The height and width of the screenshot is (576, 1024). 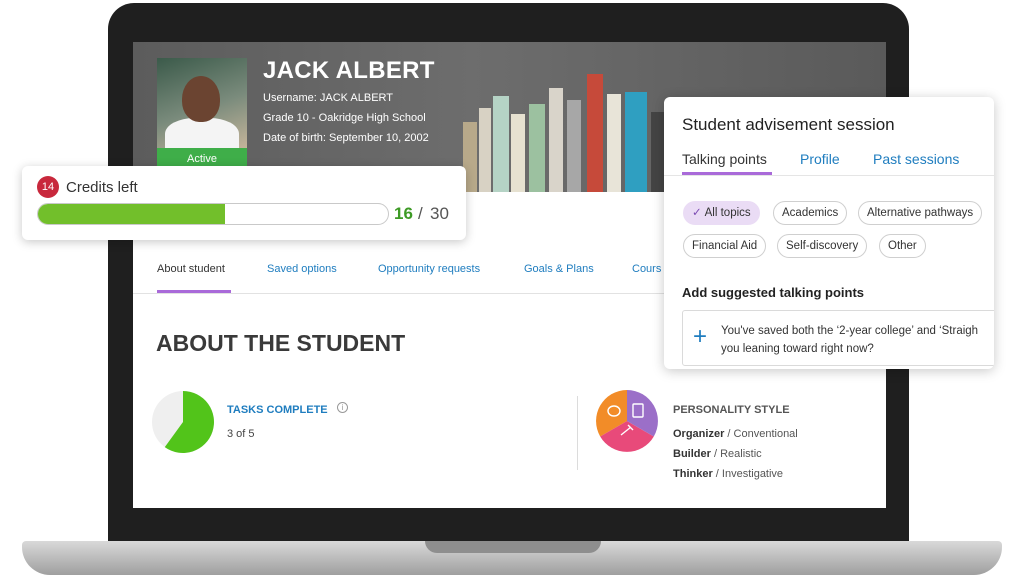 What do you see at coordinates (731, 410) in the screenshot?
I see `personality-style-title: PERSONALITY STYLE` at bounding box center [731, 410].